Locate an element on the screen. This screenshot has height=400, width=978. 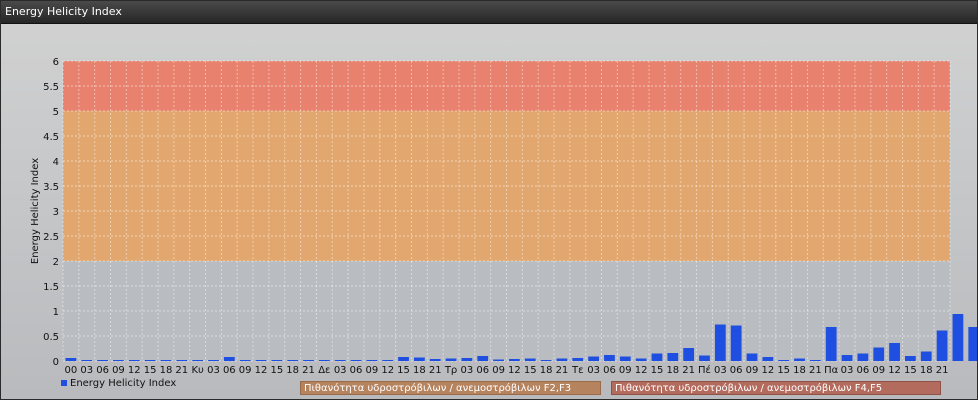
x-tick-label: Τε is located at coordinates (577, 370).